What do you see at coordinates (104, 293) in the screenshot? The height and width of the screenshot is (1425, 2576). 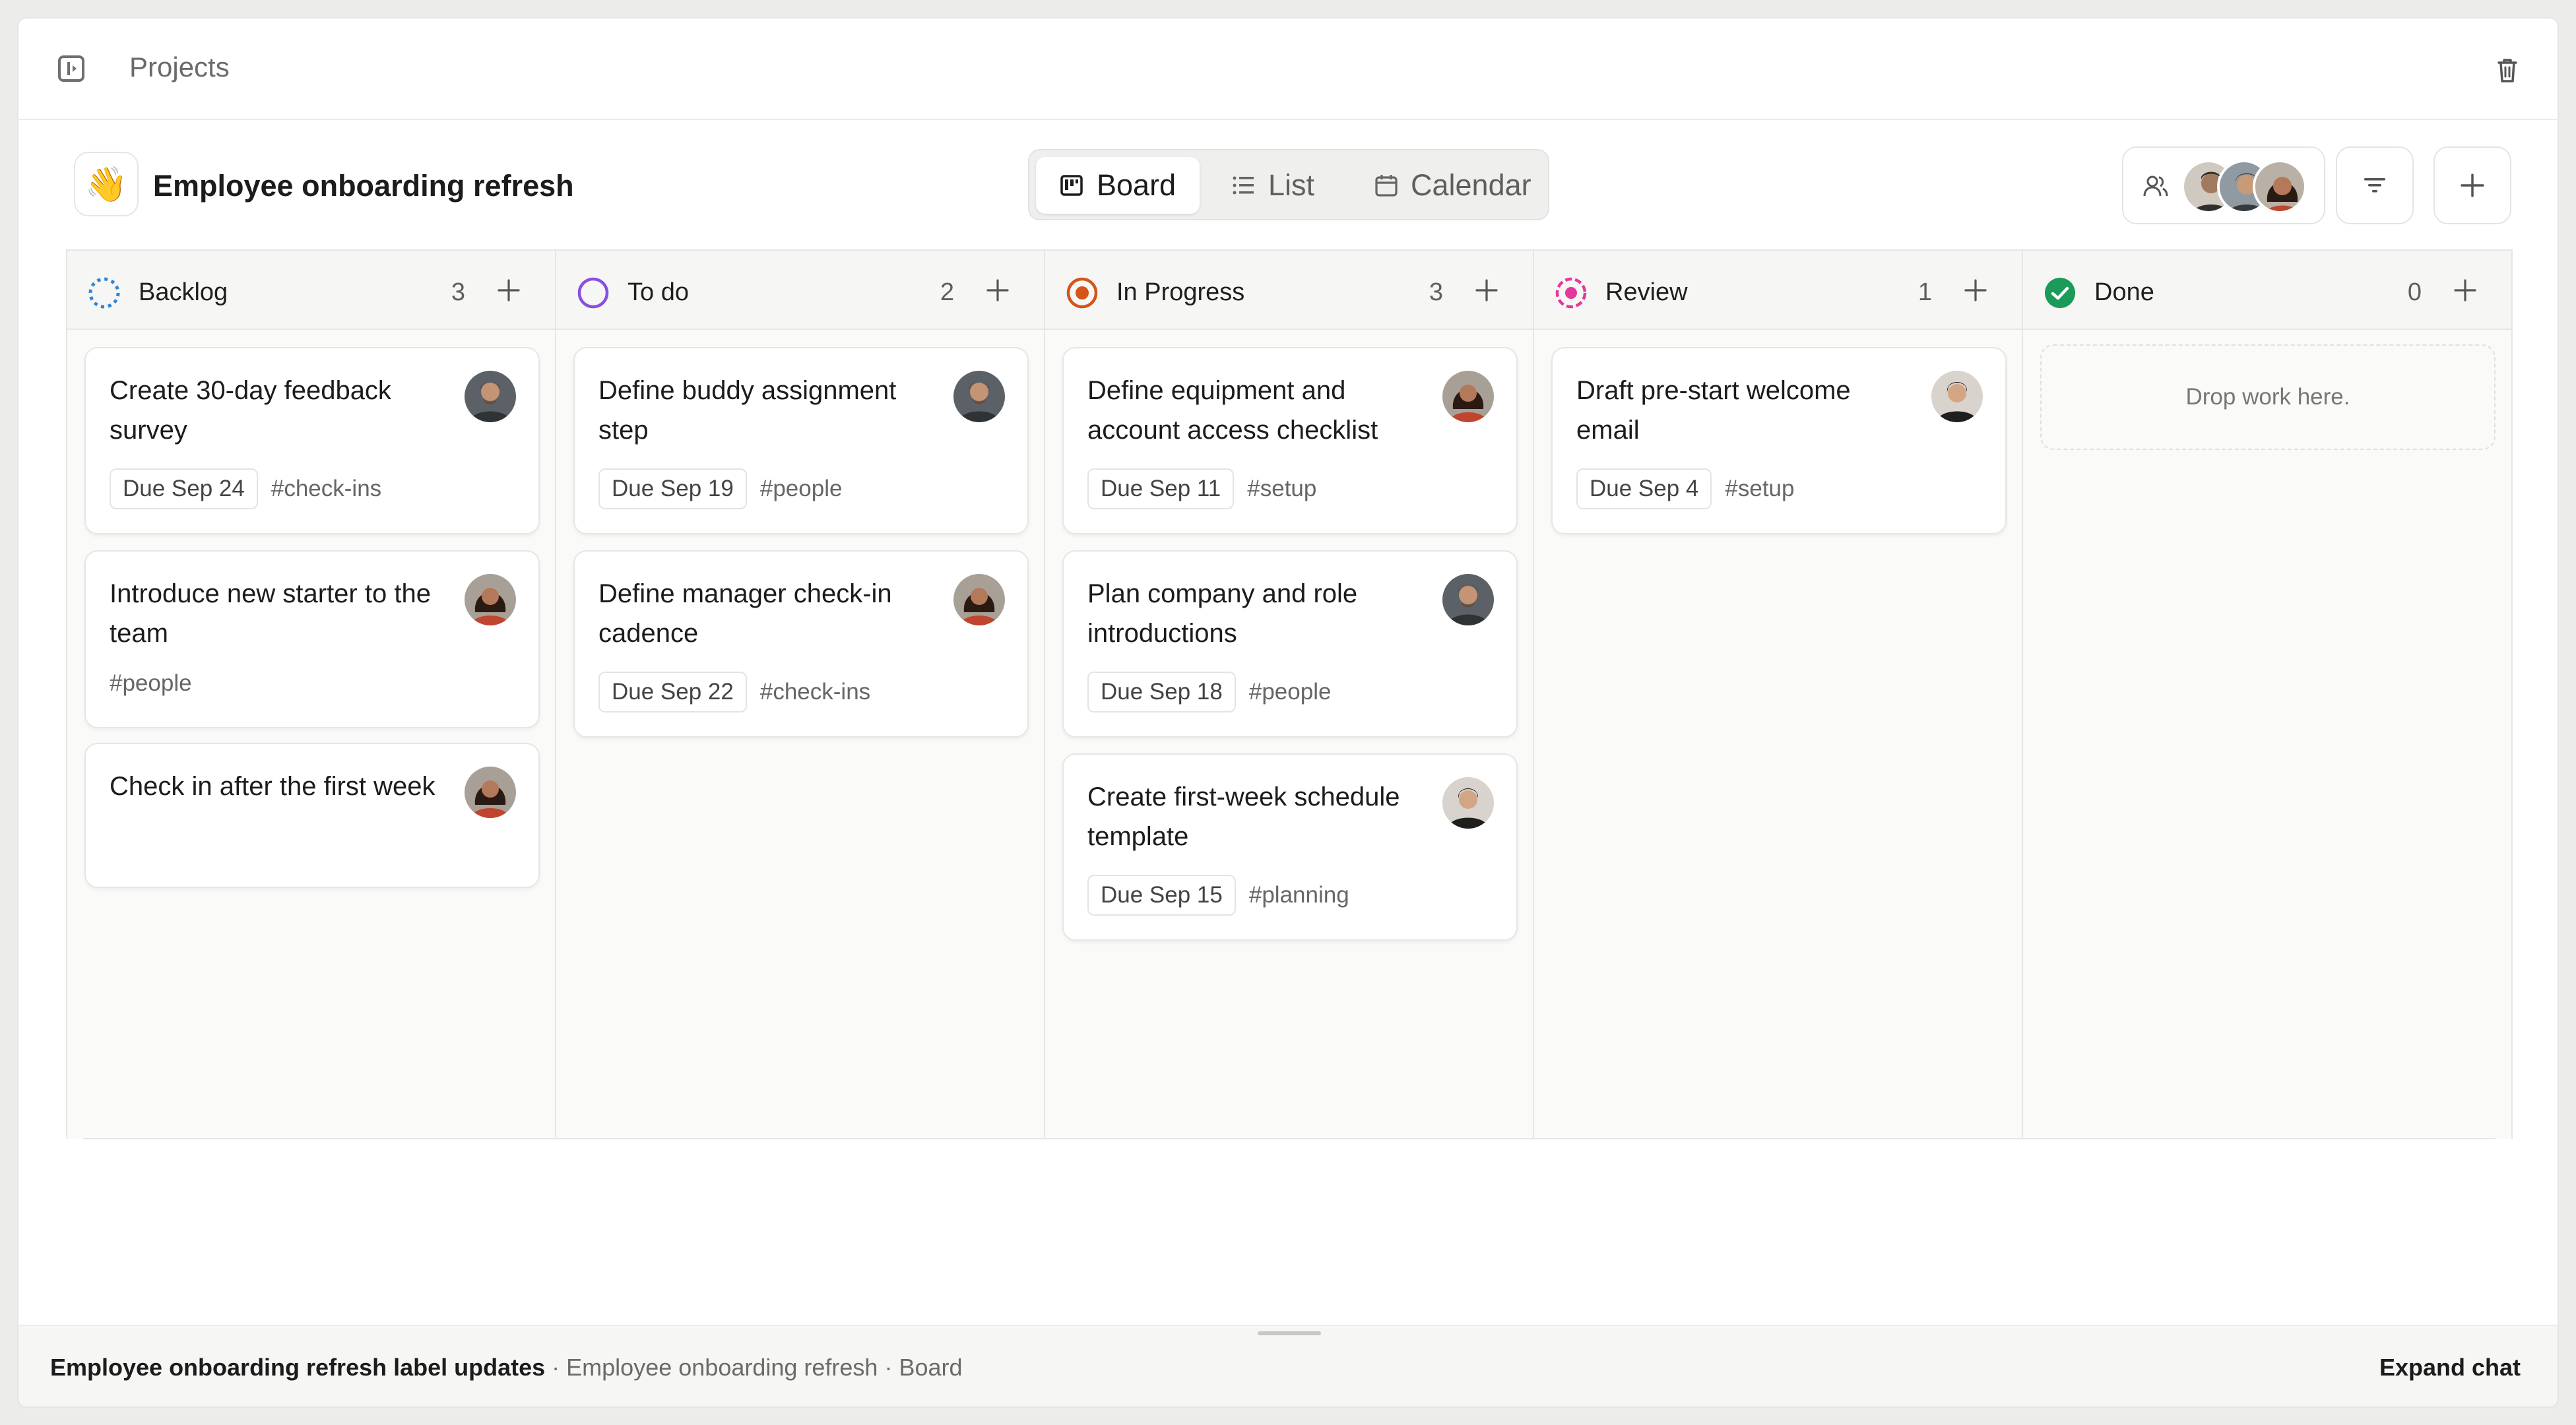 I see `backlog-status-icon` at bounding box center [104, 293].